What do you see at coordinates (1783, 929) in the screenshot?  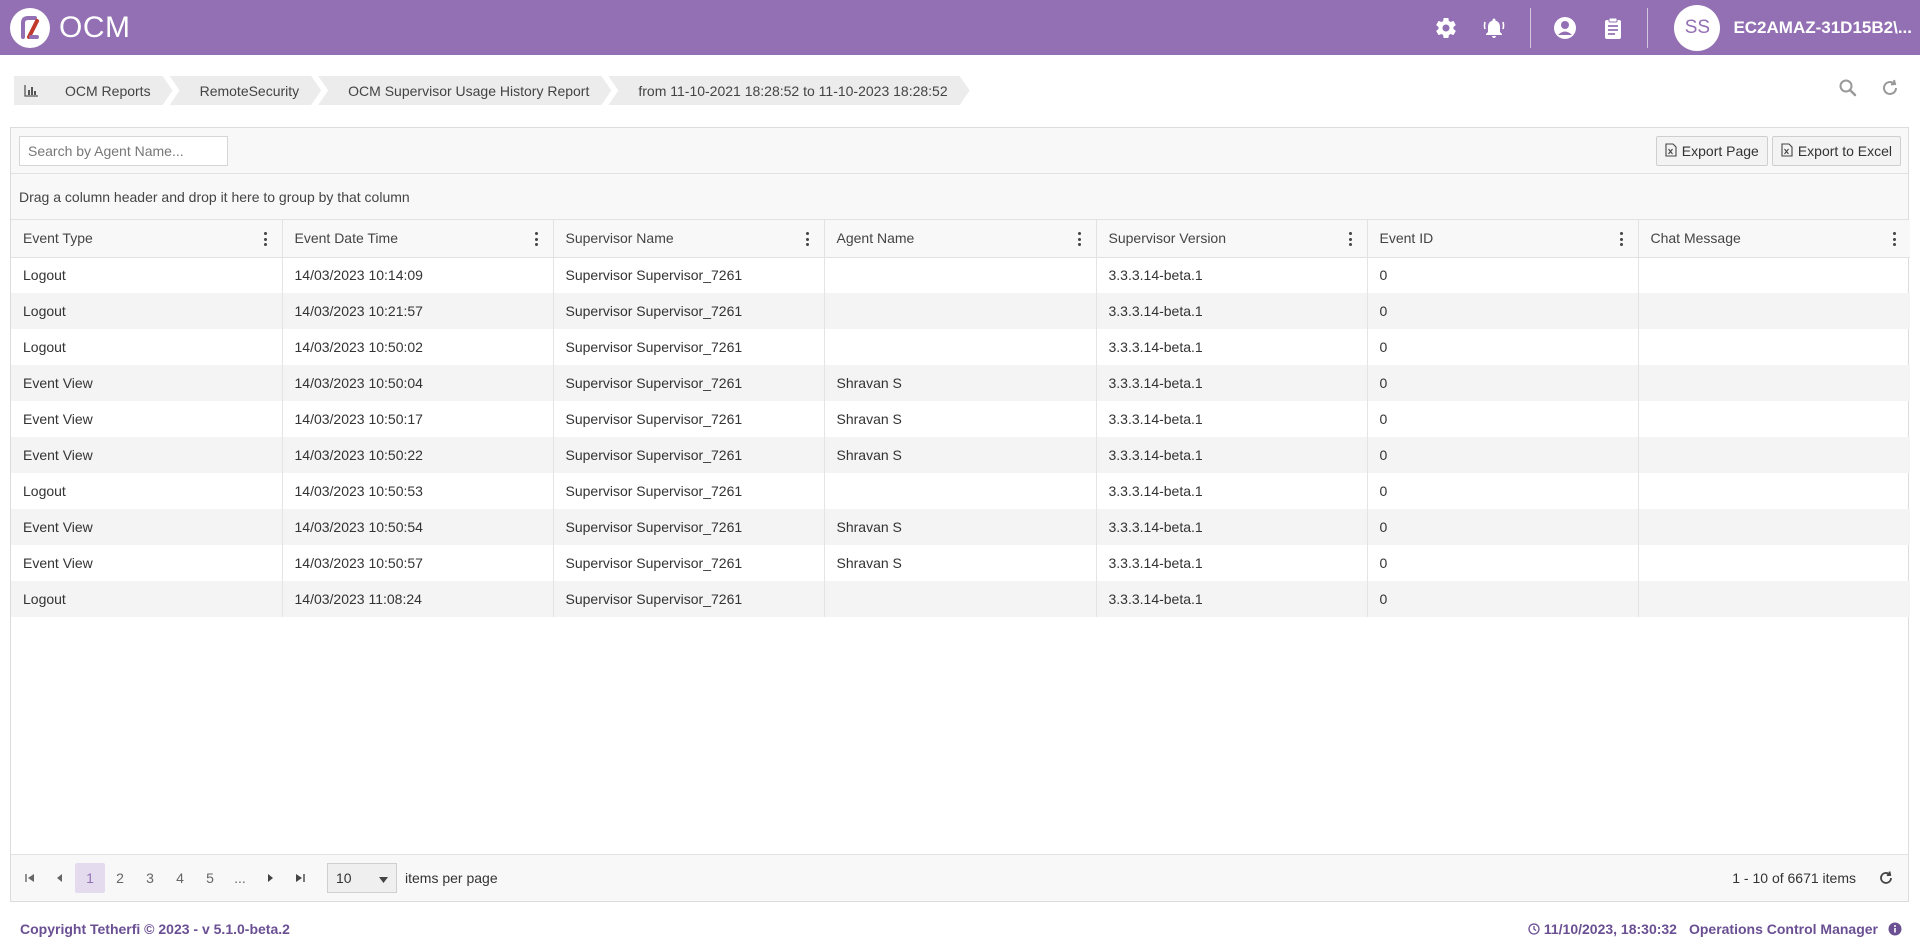 I see `footer-product-name: Operations Control Manager` at bounding box center [1783, 929].